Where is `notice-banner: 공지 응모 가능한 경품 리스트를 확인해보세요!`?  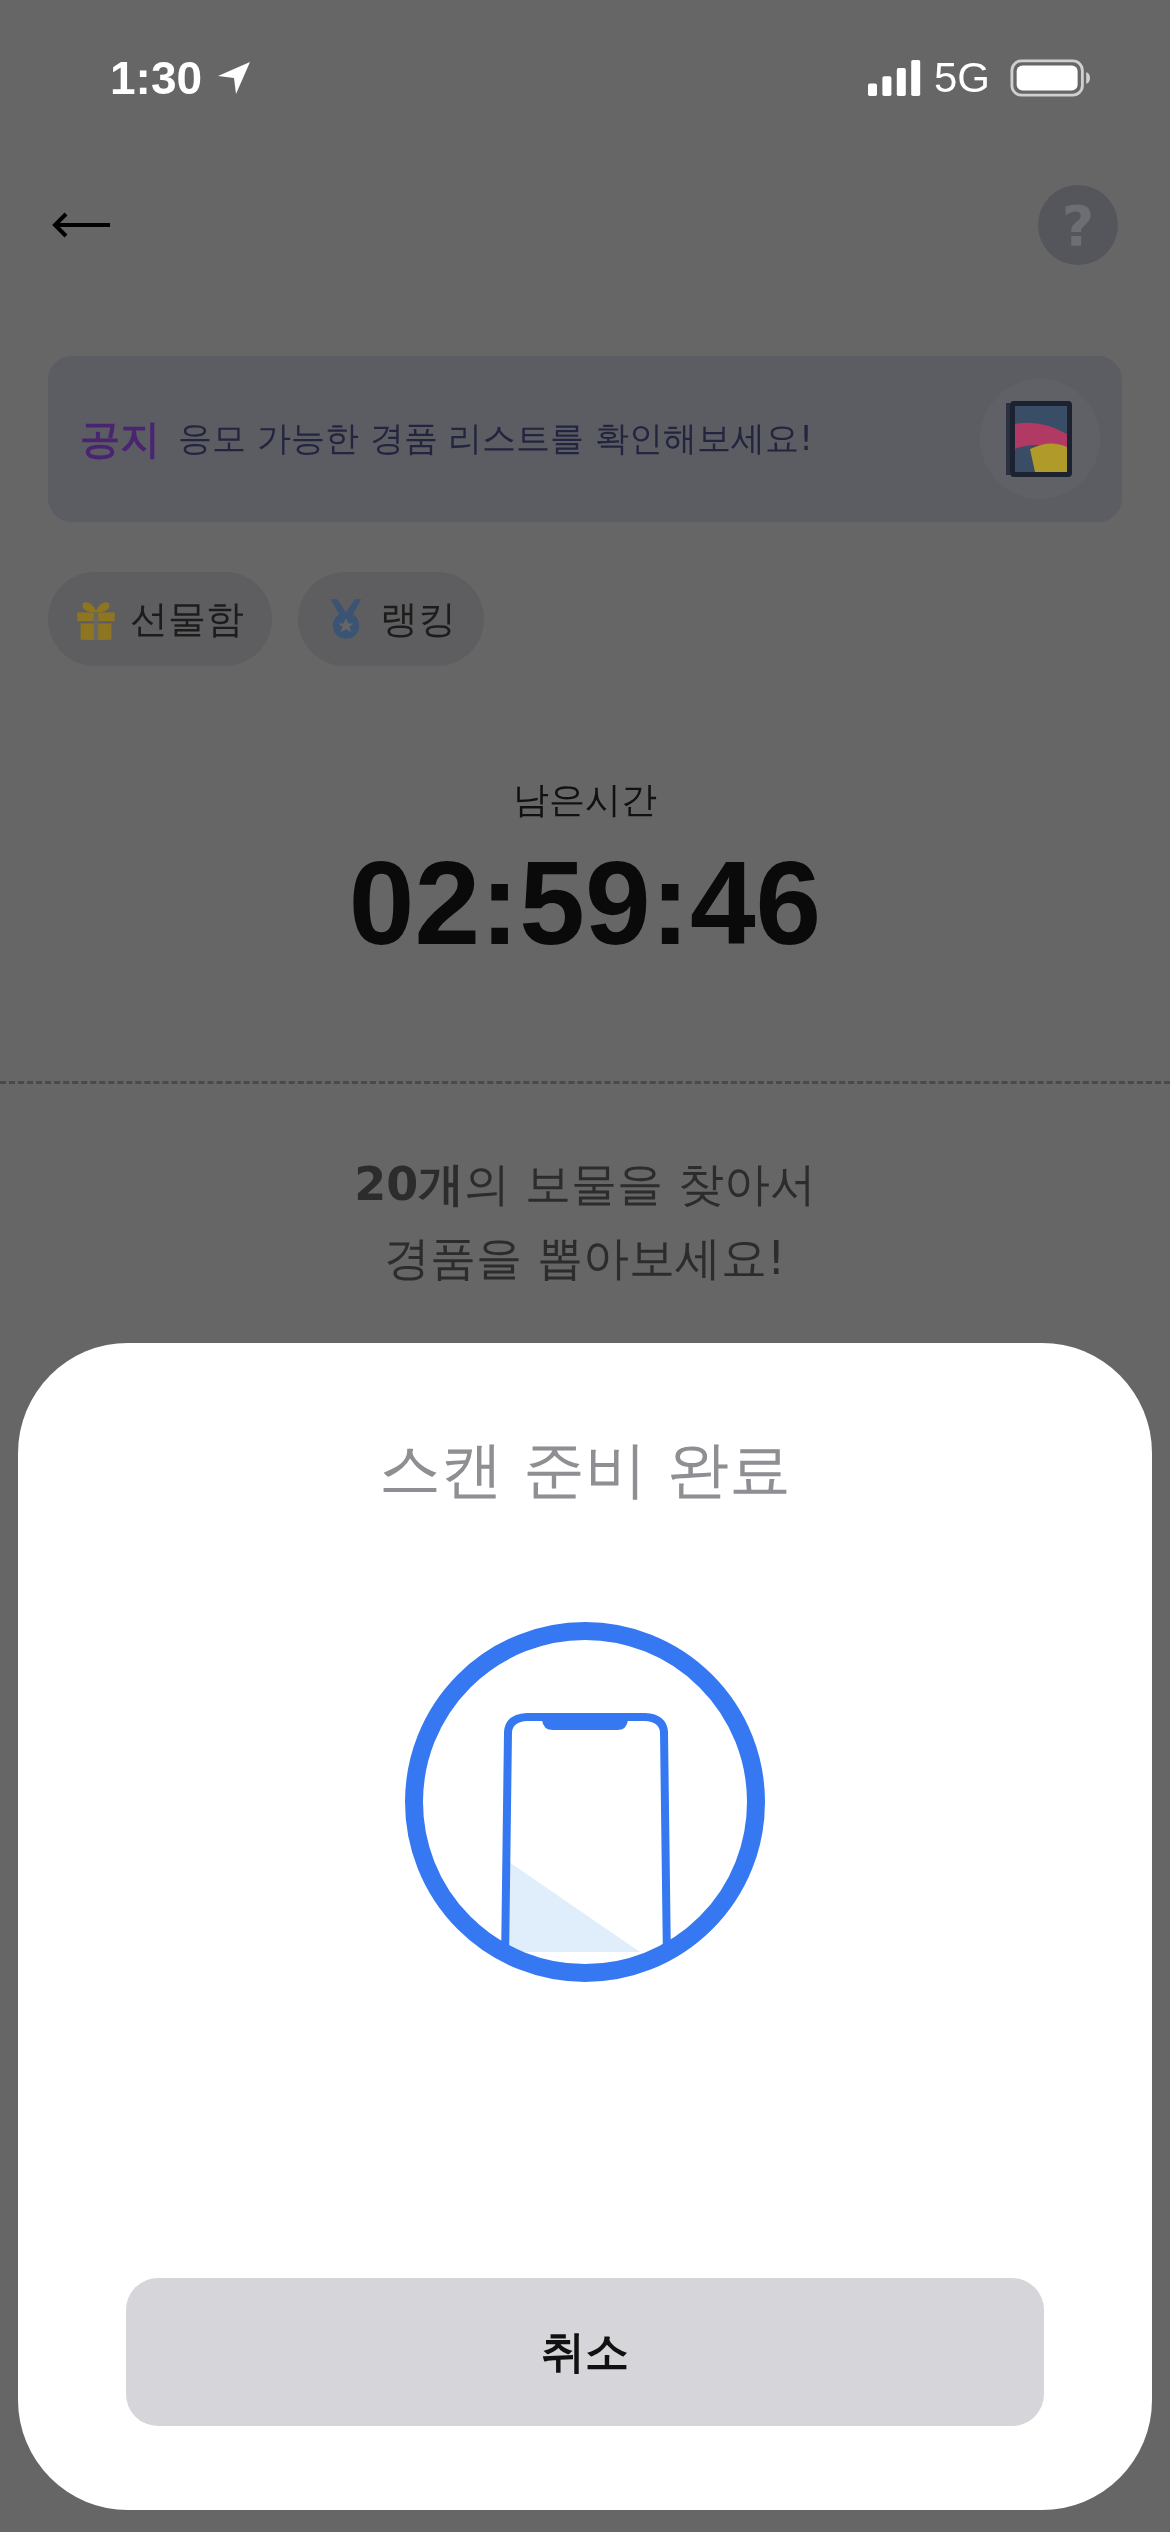 notice-banner: 공지 응모 가능한 경품 리스트를 확인해보세요! is located at coordinates (585, 439).